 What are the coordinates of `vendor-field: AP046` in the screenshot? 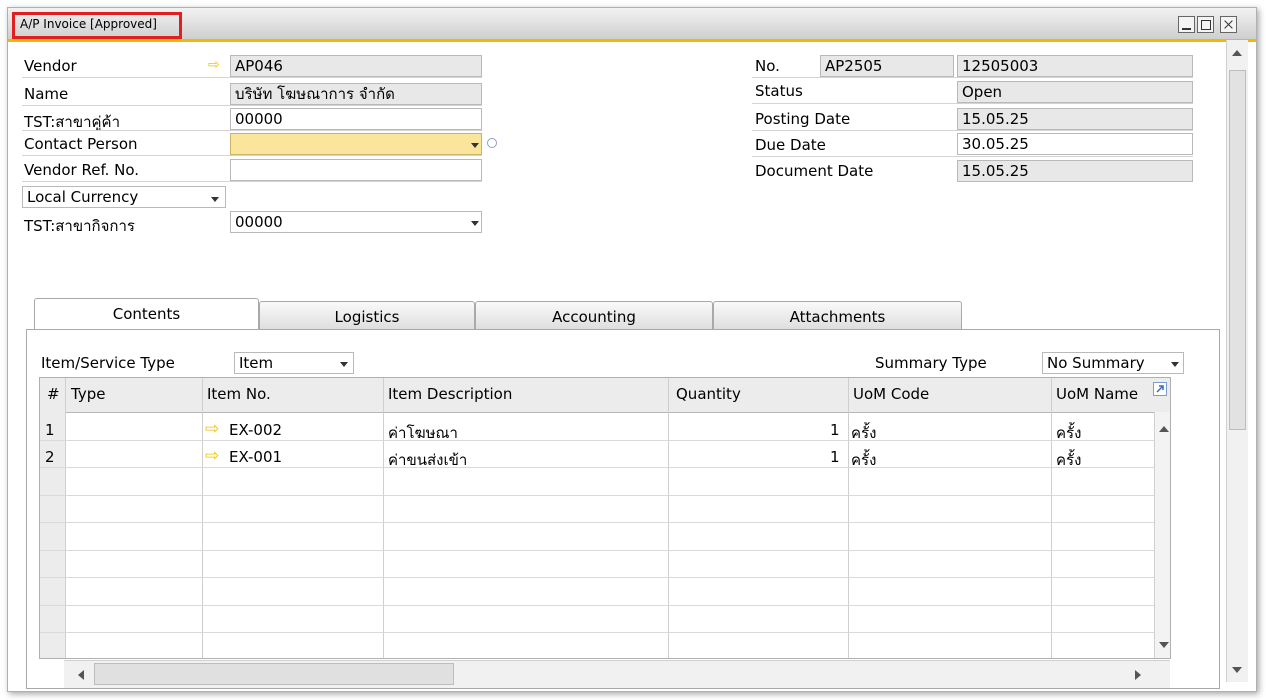 It's located at (356, 66).